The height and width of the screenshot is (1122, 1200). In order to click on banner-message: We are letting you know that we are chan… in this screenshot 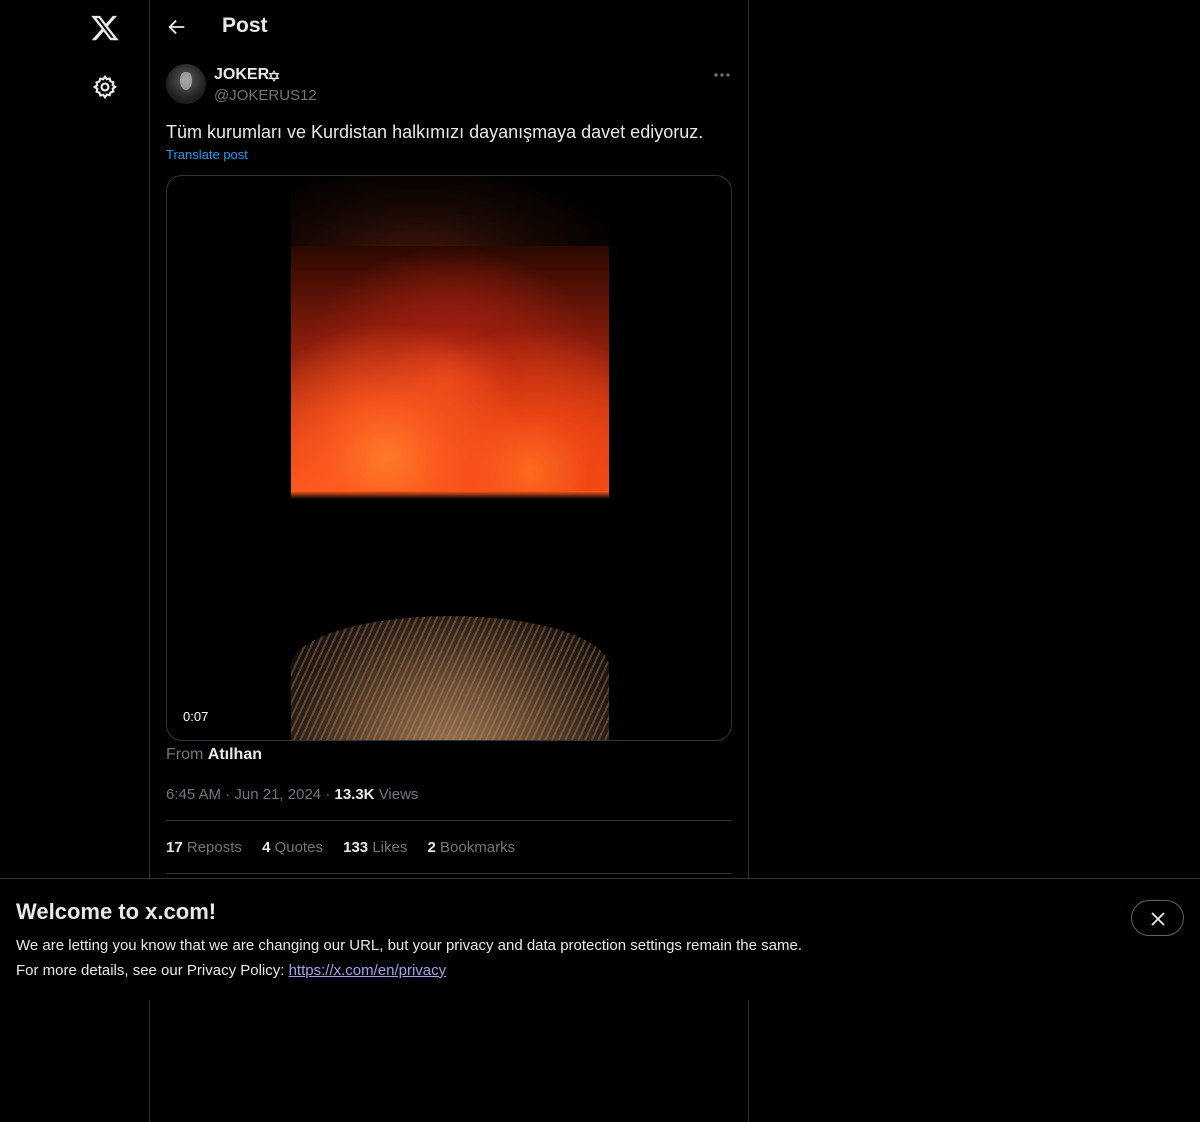, I will do `click(409, 945)`.